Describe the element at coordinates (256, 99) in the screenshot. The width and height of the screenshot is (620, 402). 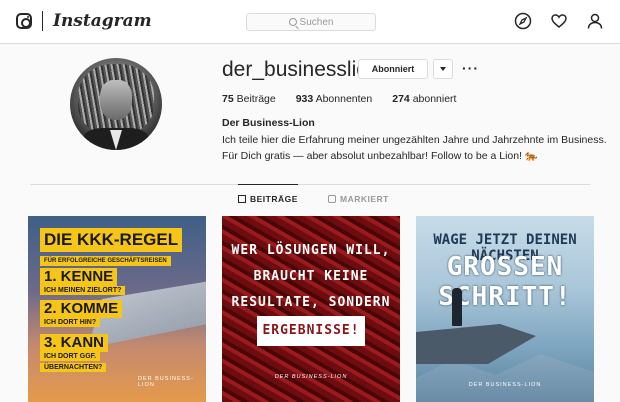
I see `stat-posts-label: Beiträge` at that location.